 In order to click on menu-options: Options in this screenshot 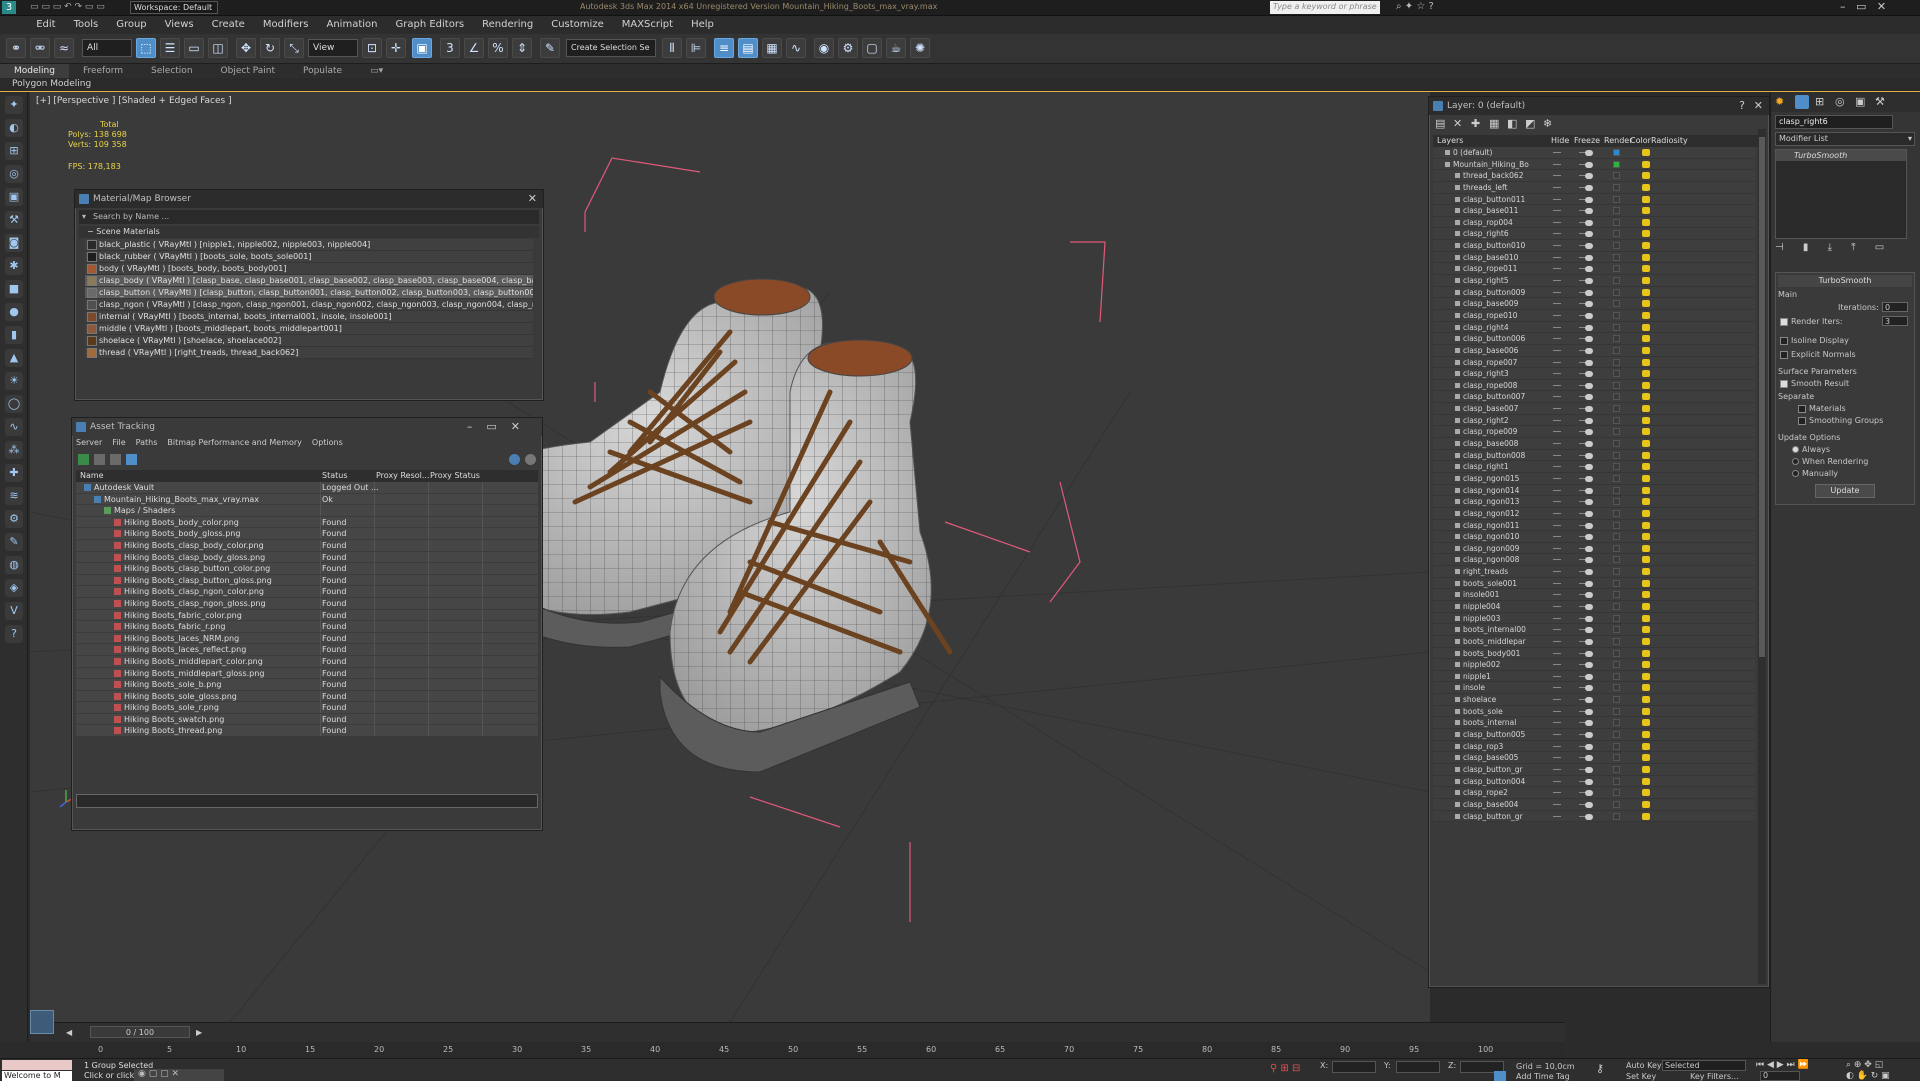, I will do `click(327, 442)`.